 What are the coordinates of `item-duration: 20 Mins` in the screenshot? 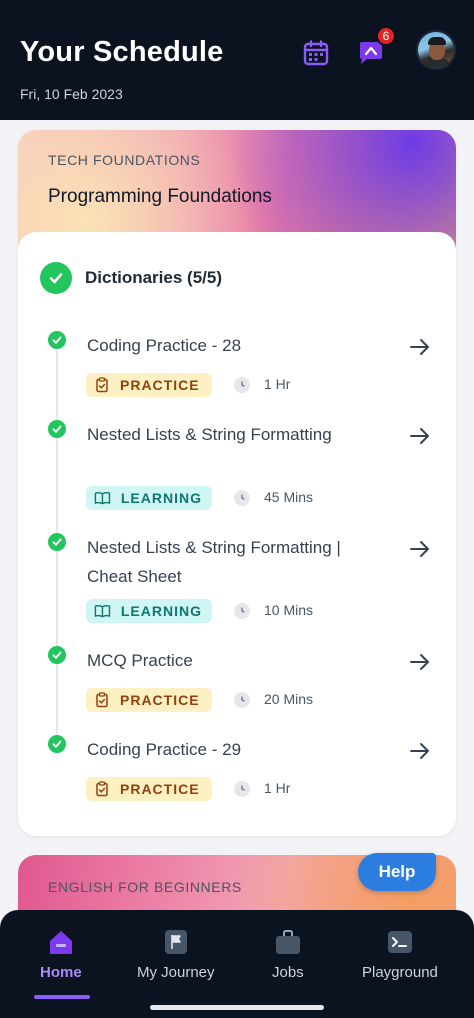 It's located at (289, 699).